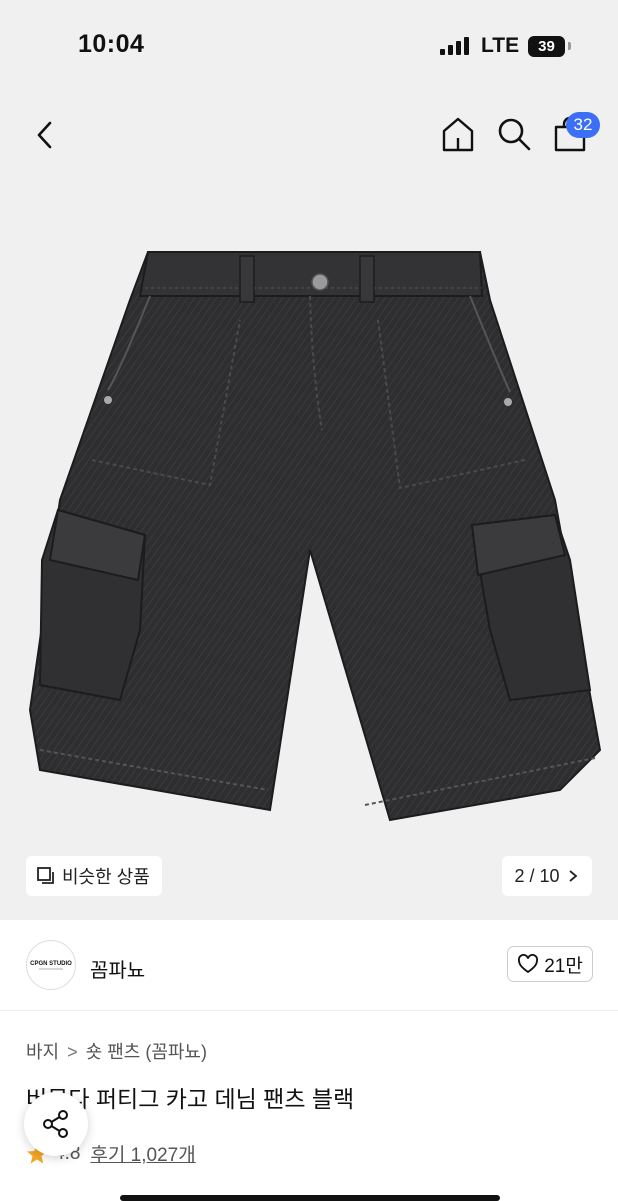 The height and width of the screenshot is (1201, 618). I want to click on svg-text: CPGN STUDIO, so click(51, 964).